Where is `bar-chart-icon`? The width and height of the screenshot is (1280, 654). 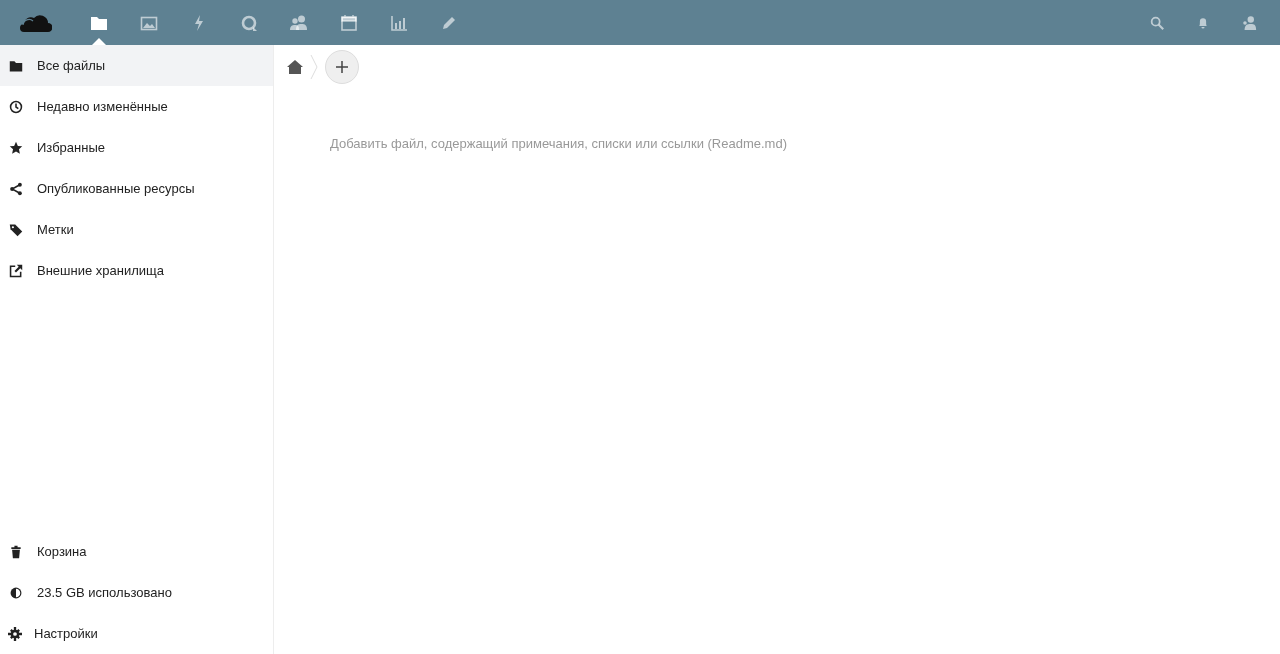 bar-chart-icon is located at coordinates (399, 22).